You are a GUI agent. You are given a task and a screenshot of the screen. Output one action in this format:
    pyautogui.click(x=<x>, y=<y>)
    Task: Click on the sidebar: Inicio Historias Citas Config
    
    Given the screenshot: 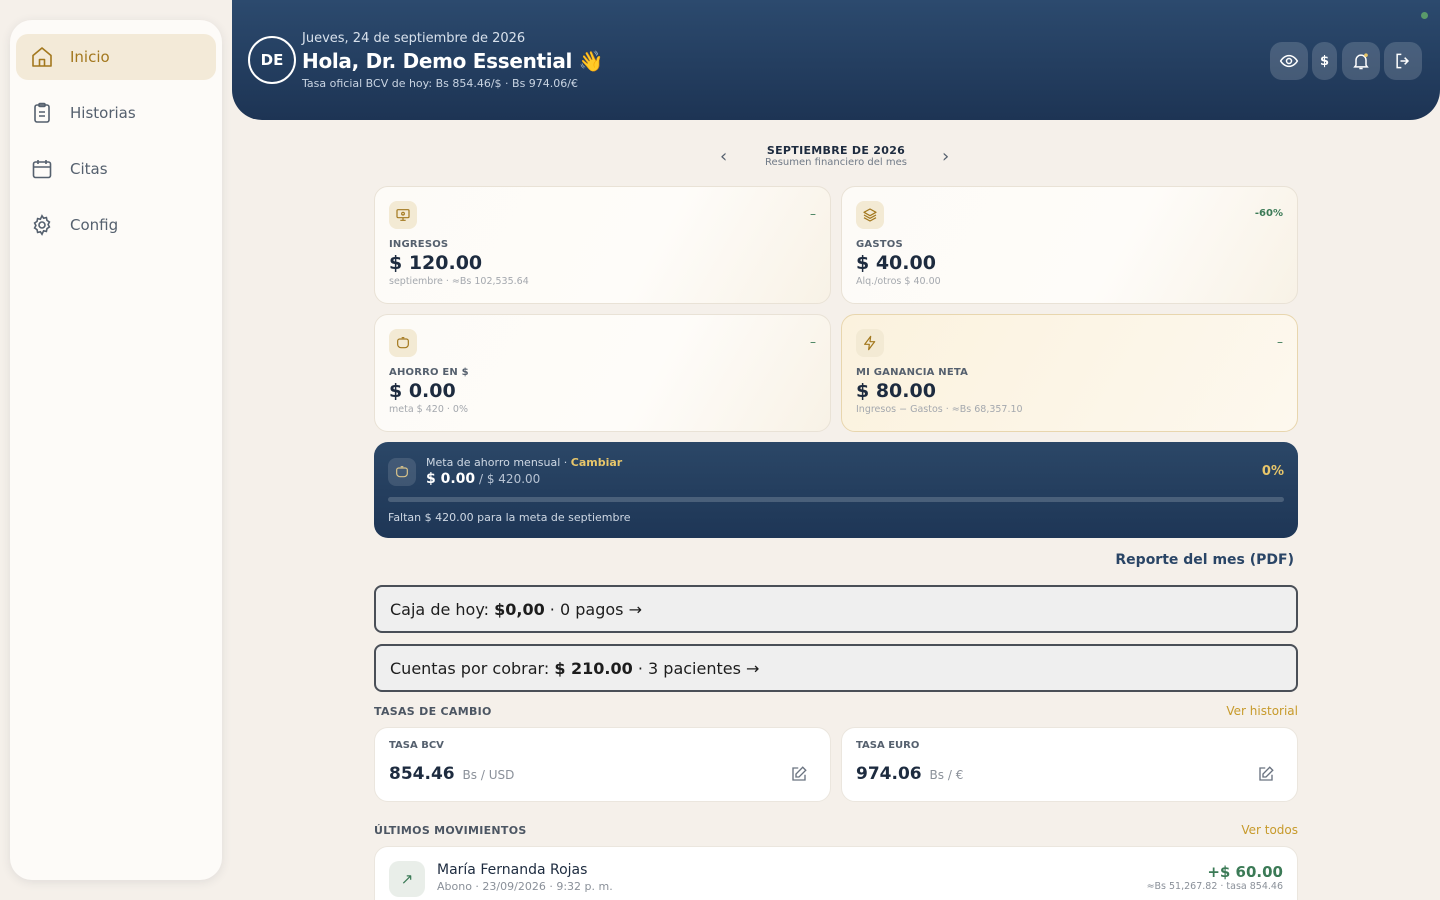 What is the action you would take?
    pyautogui.click(x=116, y=450)
    